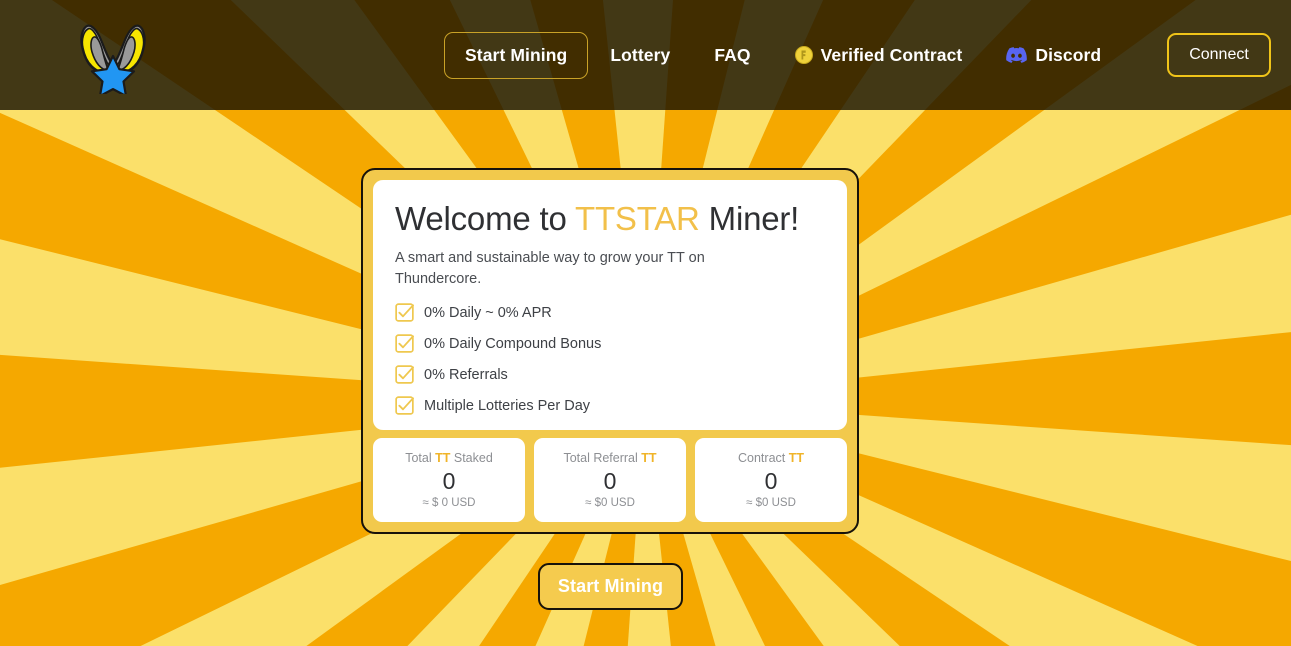  I want to click on feature-label: 0% Daily ~ 0% APR, so click(488, 312).